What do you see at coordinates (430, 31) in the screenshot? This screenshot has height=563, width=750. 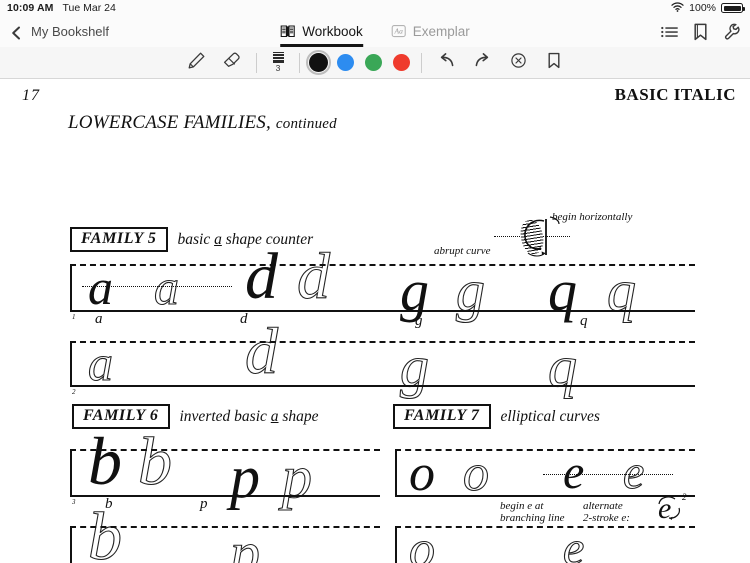 I see `tab-exemplar: Aa Exemplar` at bounding box center [430, 31].